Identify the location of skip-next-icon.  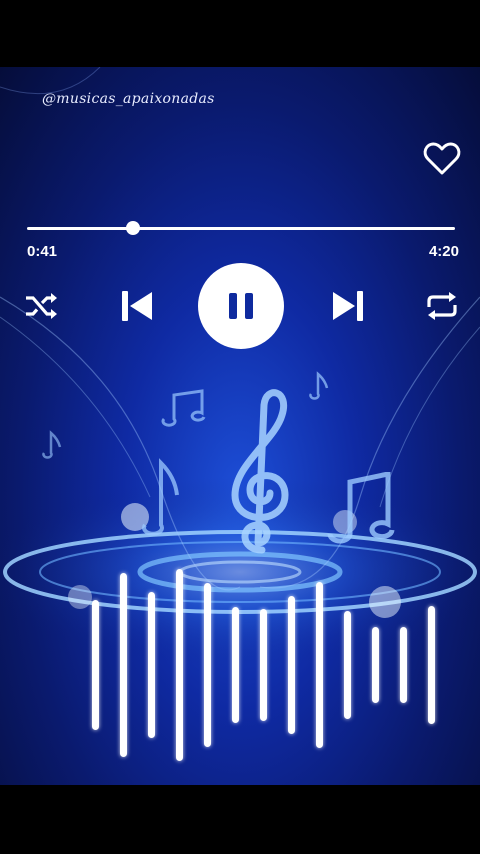
(348, 306).